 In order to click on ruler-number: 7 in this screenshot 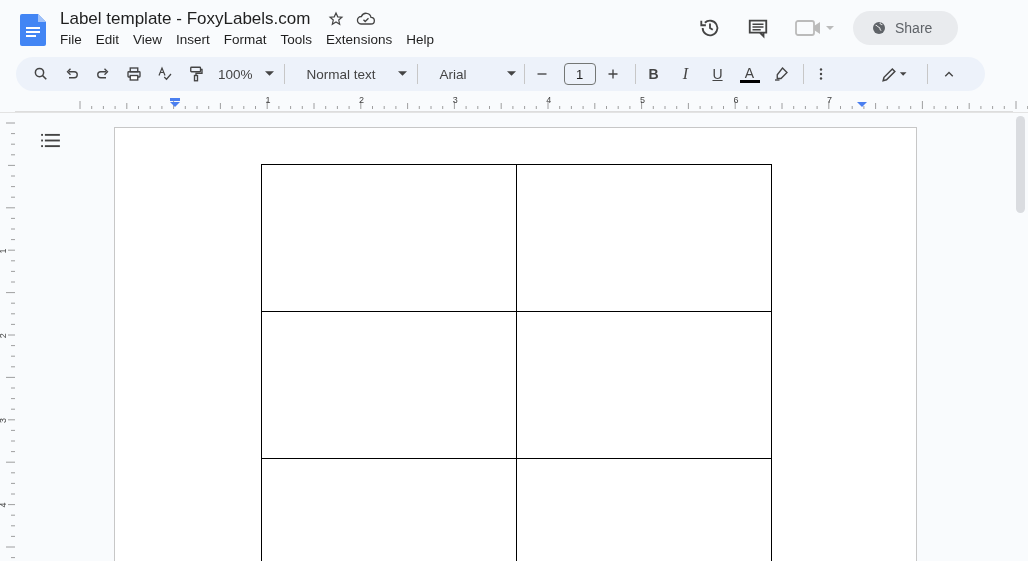, I will do `click(830, 100)`.